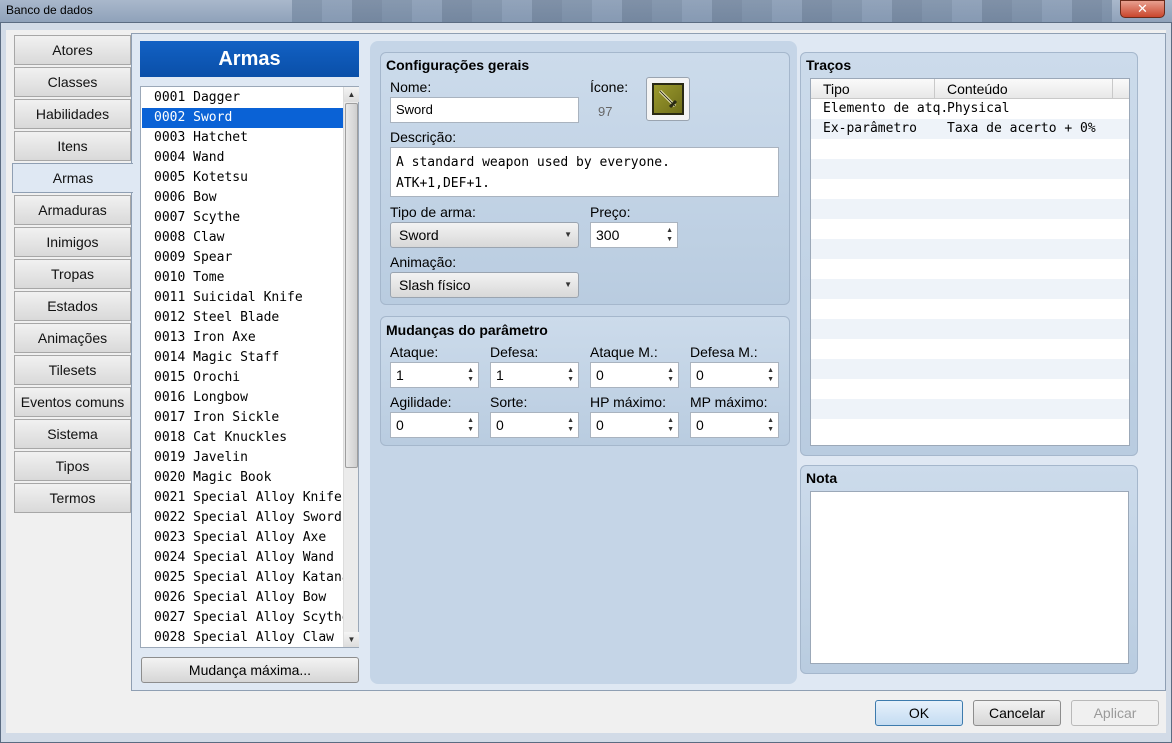 The image size is (1172, 743). I want to click on tab-10: Tilesets, so click(72, 370).